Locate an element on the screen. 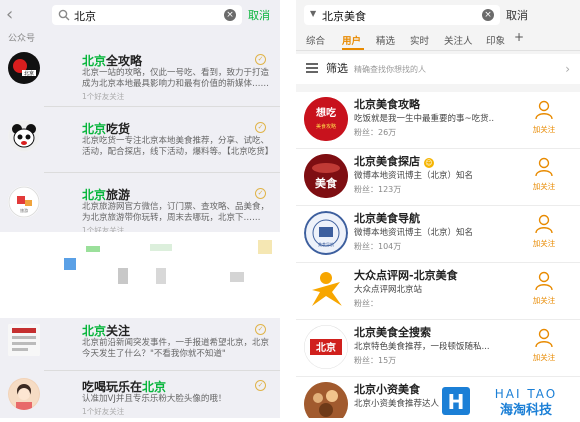  search-query: 北京 is located at coordinates (85, 16).